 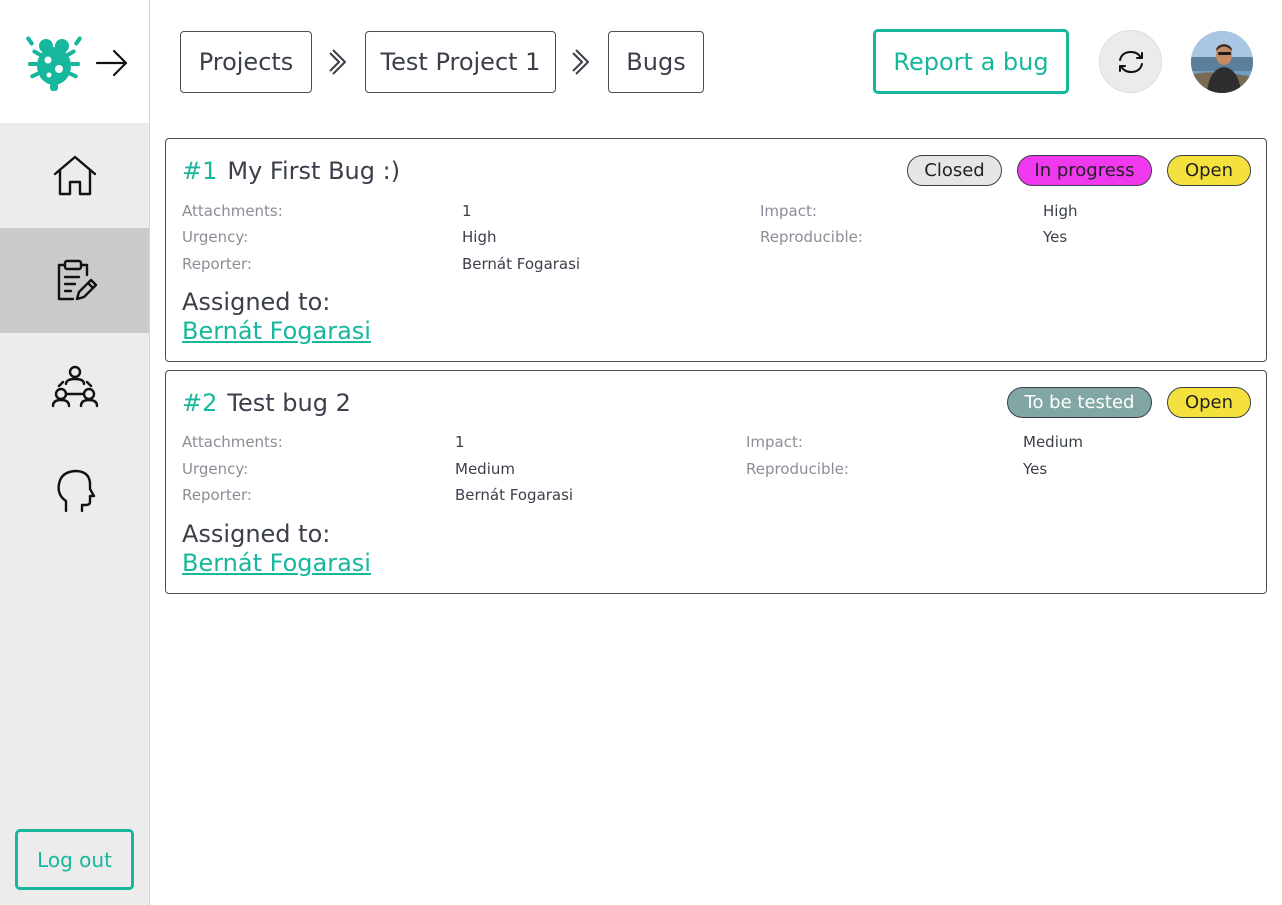 I want to click on sidebar-item-profile, so click(x=74, y=490).